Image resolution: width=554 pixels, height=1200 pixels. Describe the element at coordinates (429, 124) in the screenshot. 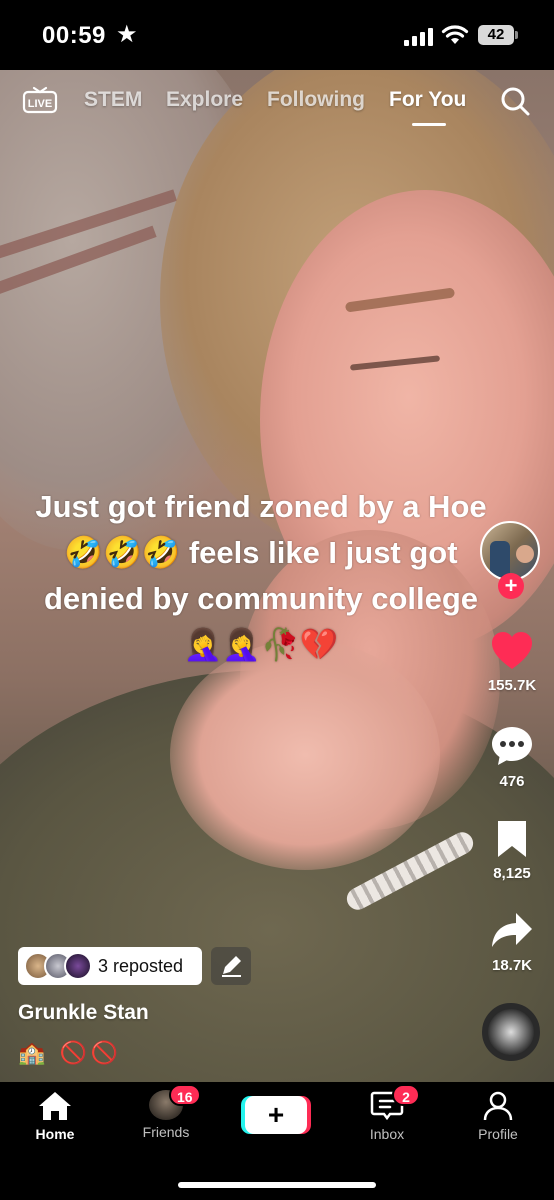

I see `active-tab-indicator` at that location.